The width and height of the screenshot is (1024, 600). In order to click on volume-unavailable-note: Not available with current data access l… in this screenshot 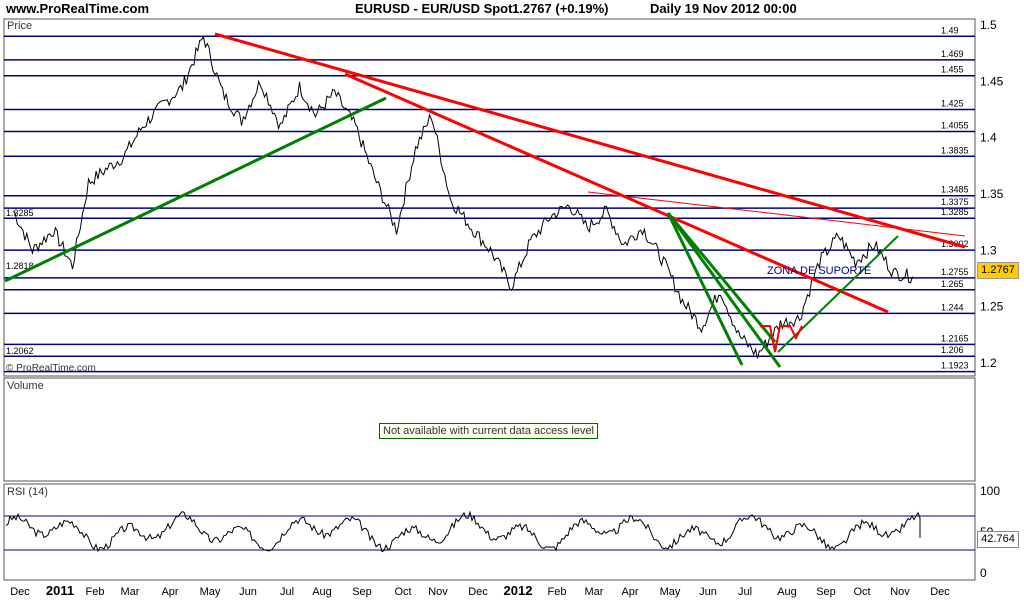, I will do `click(488, 431)`.